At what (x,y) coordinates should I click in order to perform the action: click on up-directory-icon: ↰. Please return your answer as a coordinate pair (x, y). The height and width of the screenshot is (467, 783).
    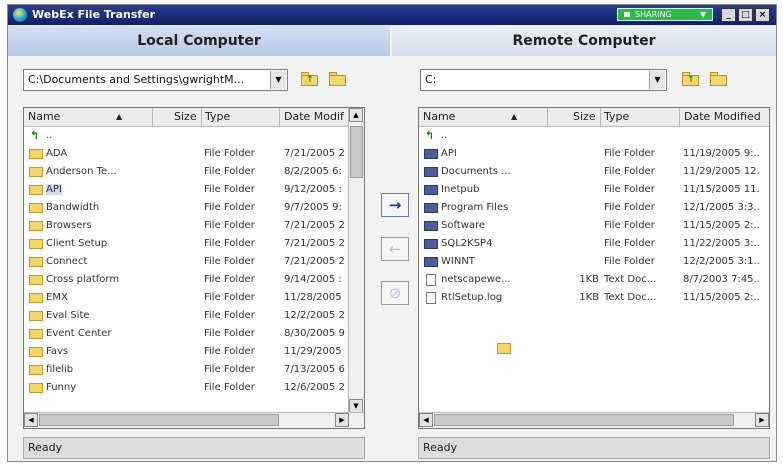
    Looking at the image, I should click on (35, 135).